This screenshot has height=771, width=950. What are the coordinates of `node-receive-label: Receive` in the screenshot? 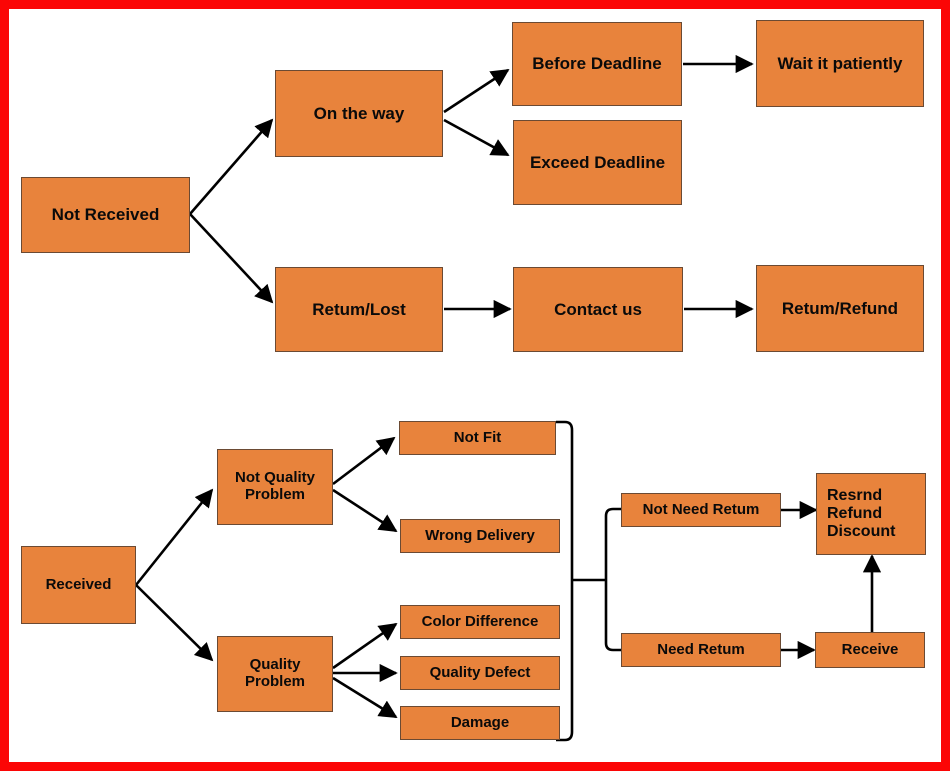 It's located at (870, 649).